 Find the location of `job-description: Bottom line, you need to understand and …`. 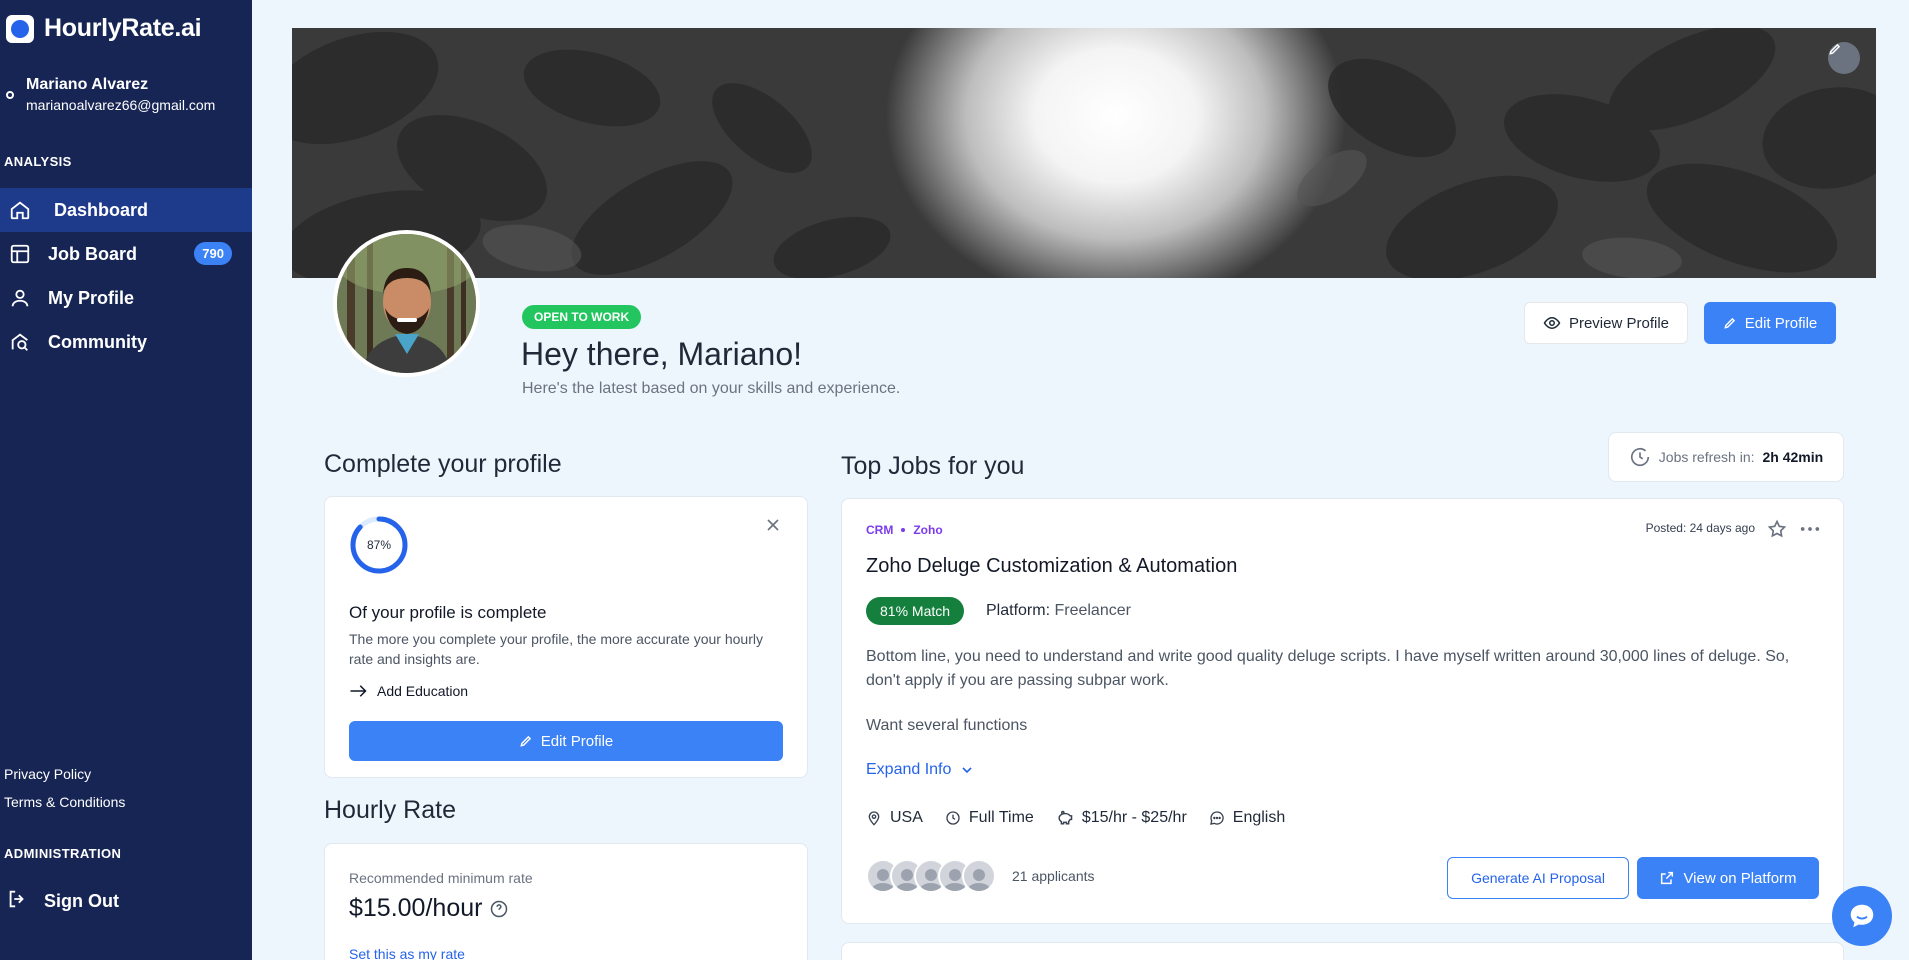

job-description: Bottom line, you need to understand and … is located at coordinates (1328, 668).